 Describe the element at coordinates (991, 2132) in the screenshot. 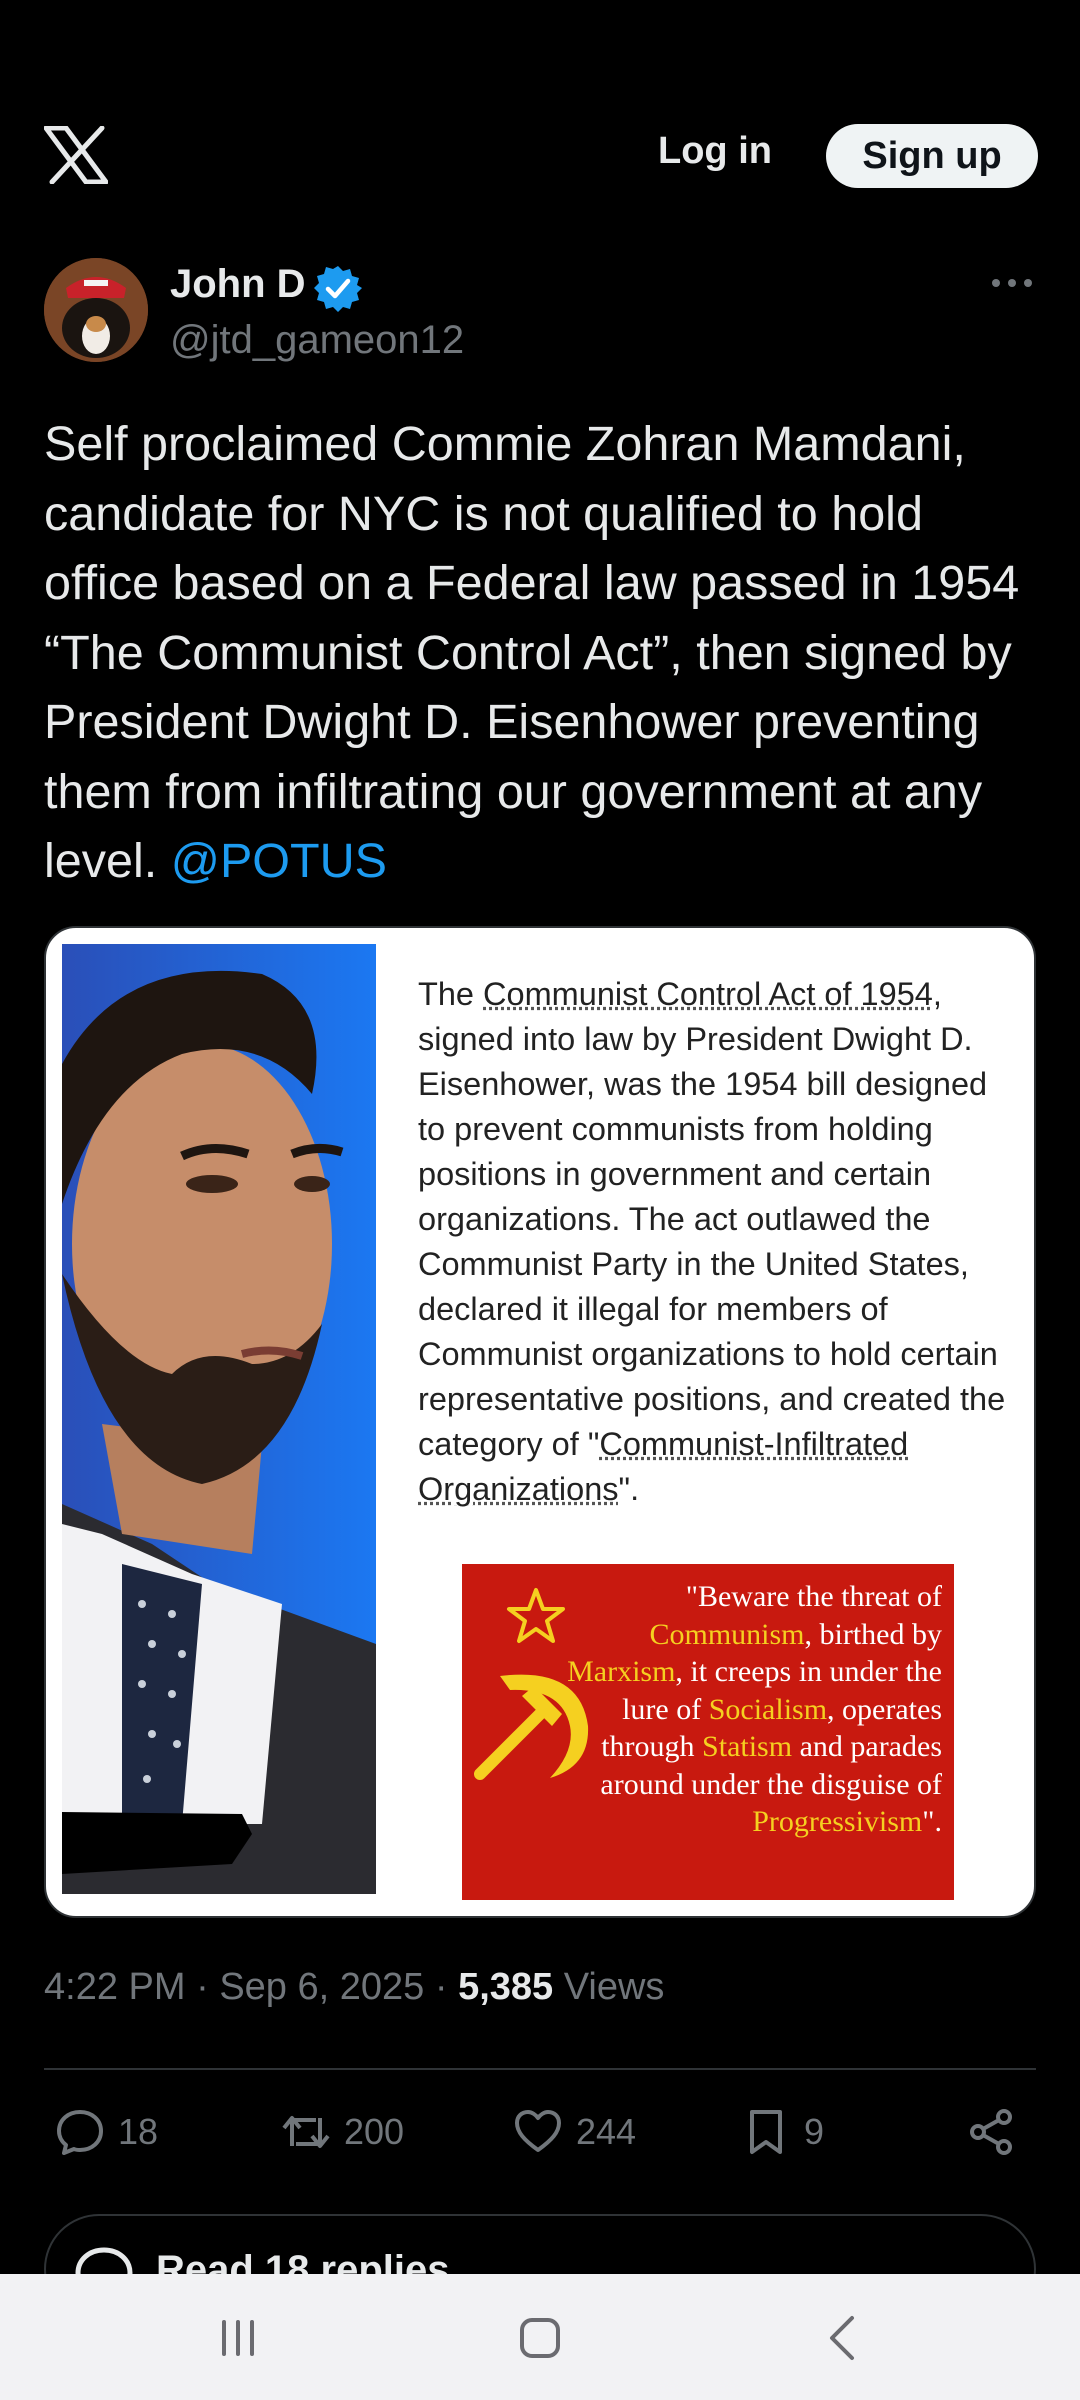

I see `share-icon` at that location.